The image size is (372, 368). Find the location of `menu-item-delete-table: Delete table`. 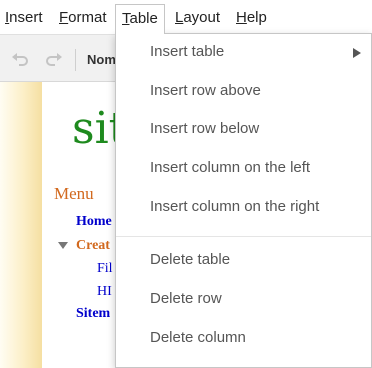

menu-item-delete-table: Delete table is located at coordinates (243, 260).